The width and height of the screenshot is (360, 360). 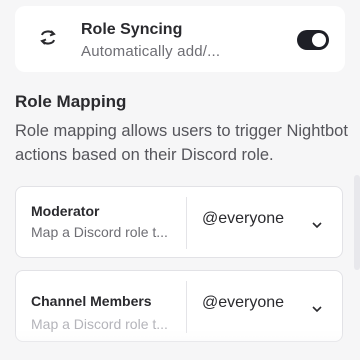 I want to click on role-name: Moderator, so click(x=65, y=211).